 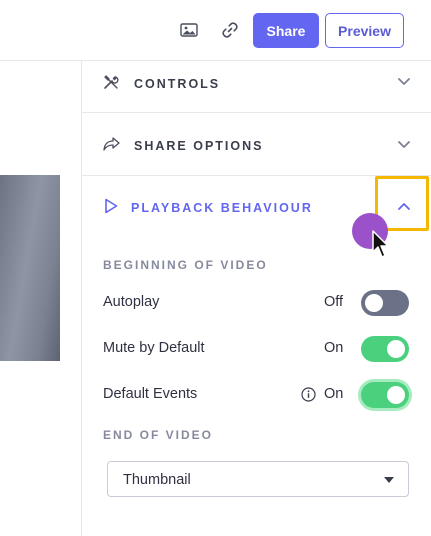 I want to click on link-icon, so click(x=230, y=30).